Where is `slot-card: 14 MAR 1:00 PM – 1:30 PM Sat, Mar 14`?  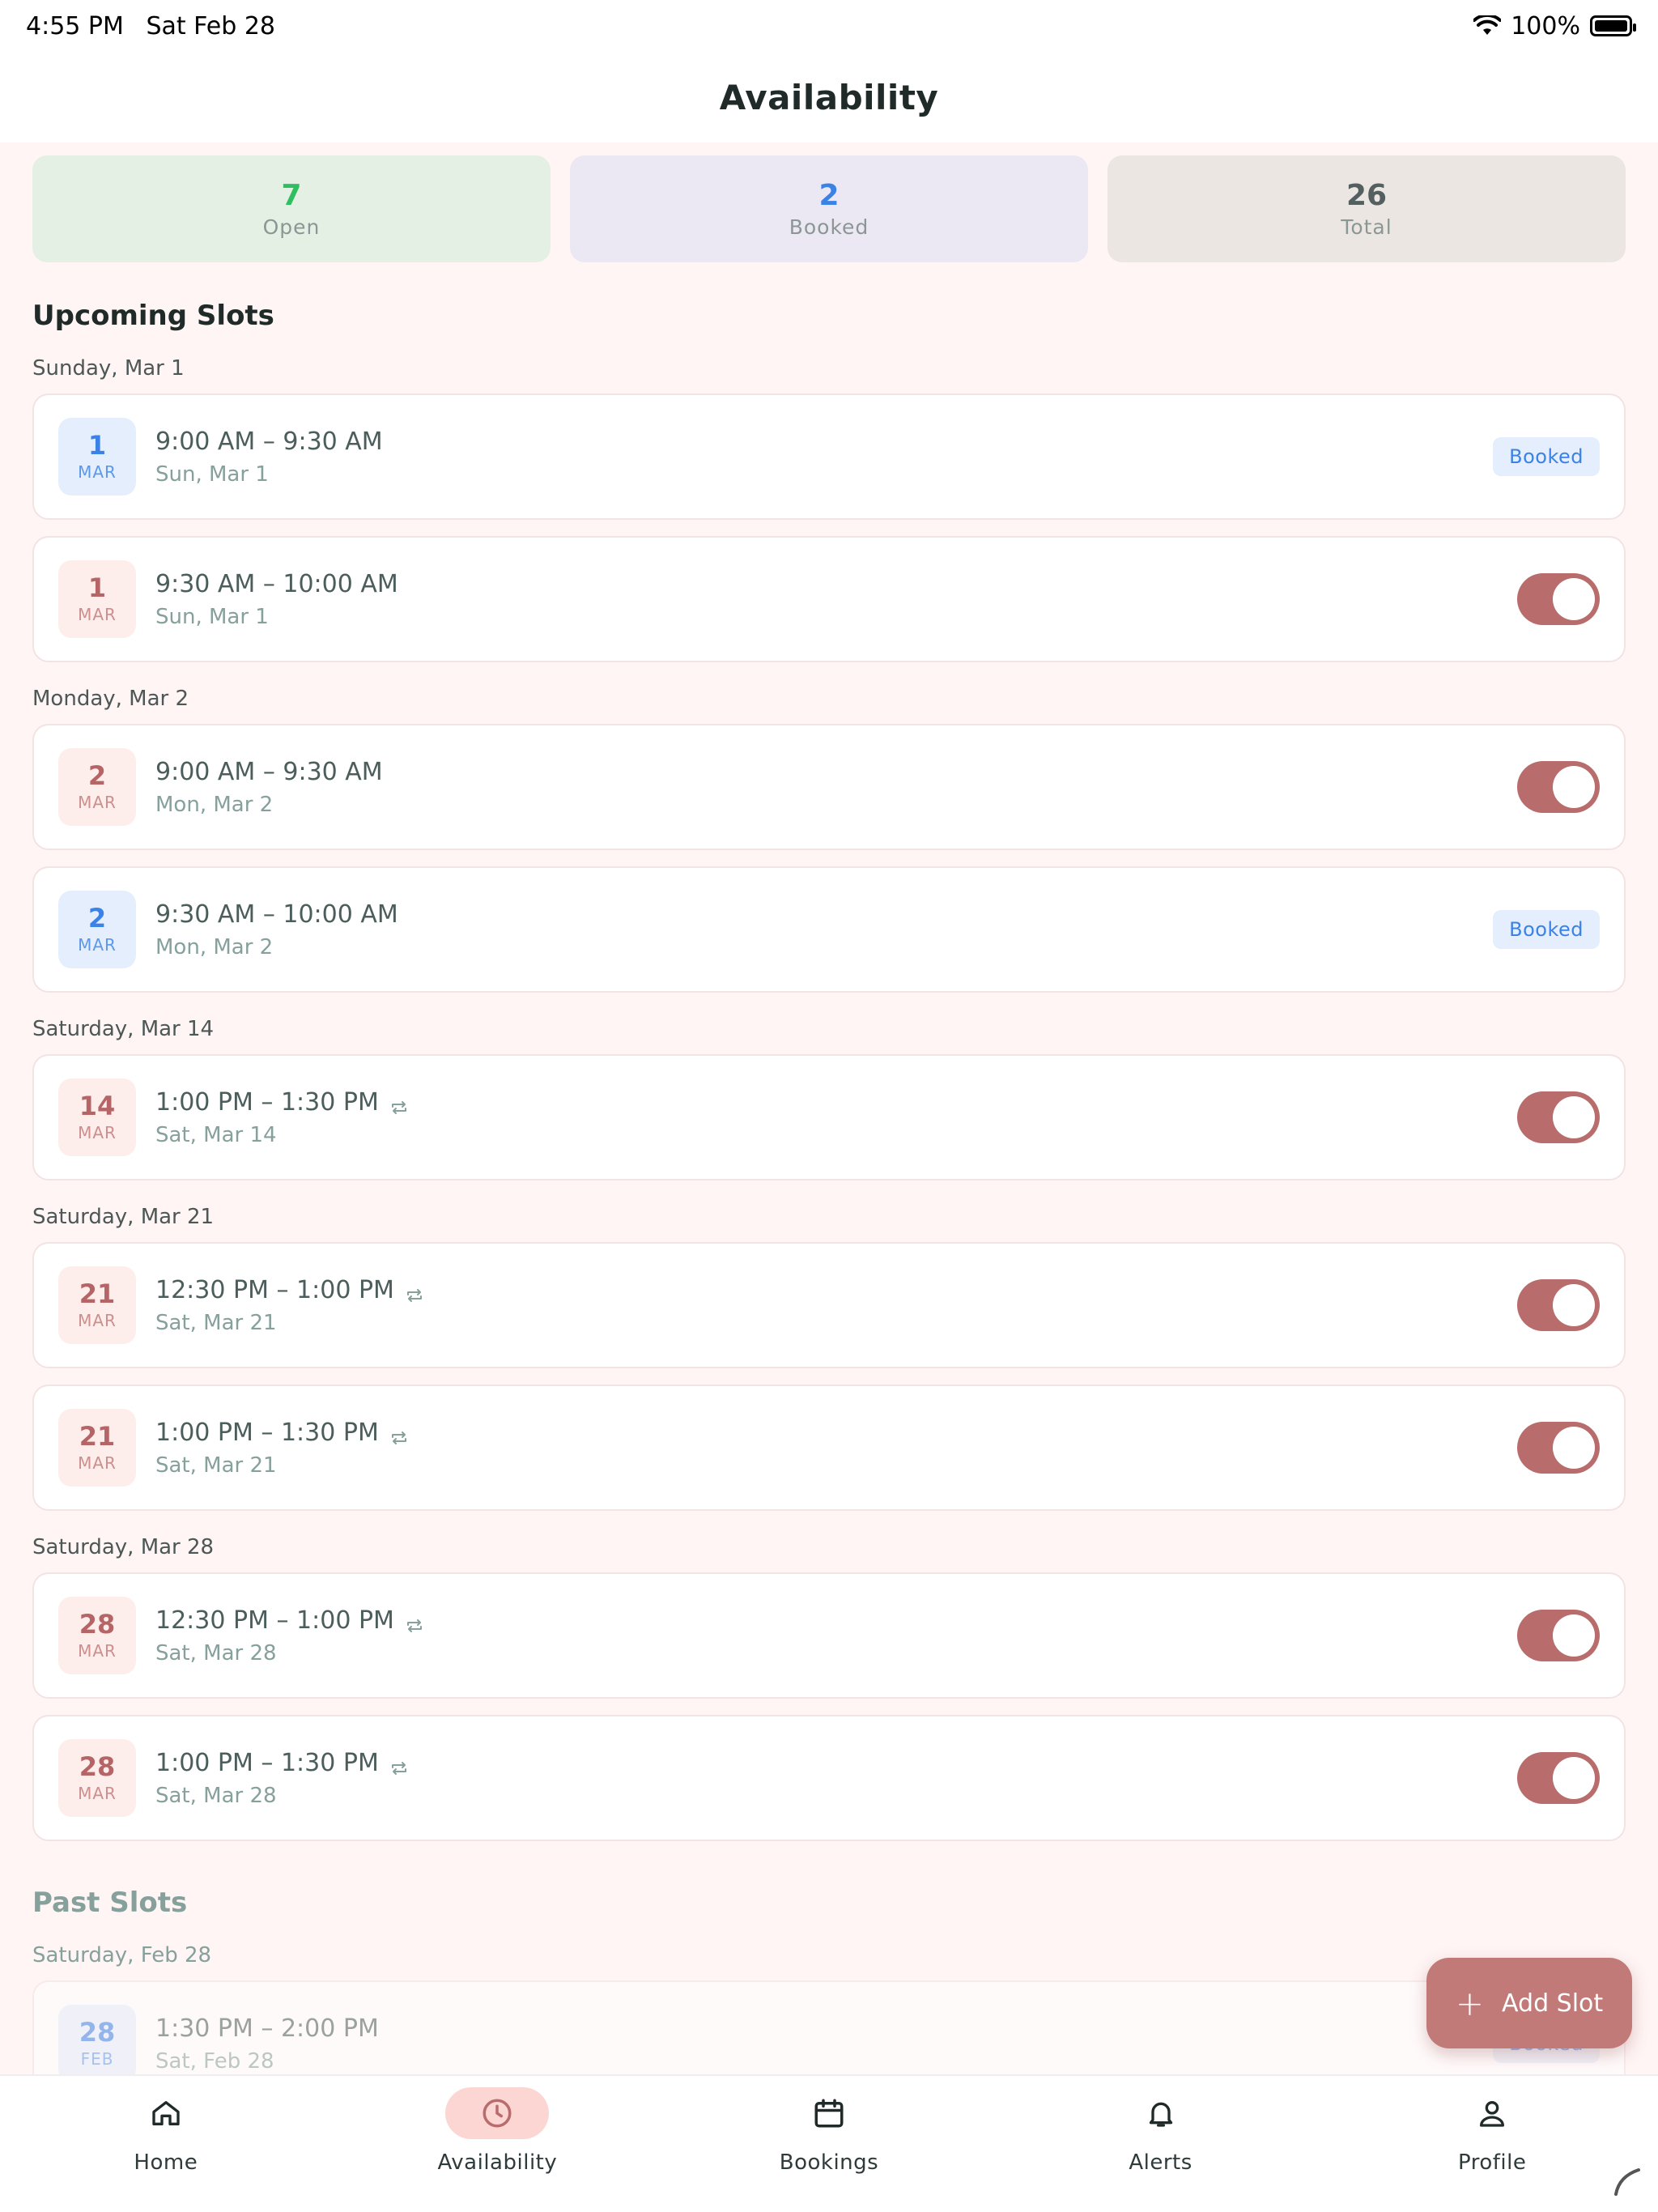
slot-card: 14 MAR 1:00 PM – 1:30 PM Sat, Mar 14 is located at coordinates (829, 1117).